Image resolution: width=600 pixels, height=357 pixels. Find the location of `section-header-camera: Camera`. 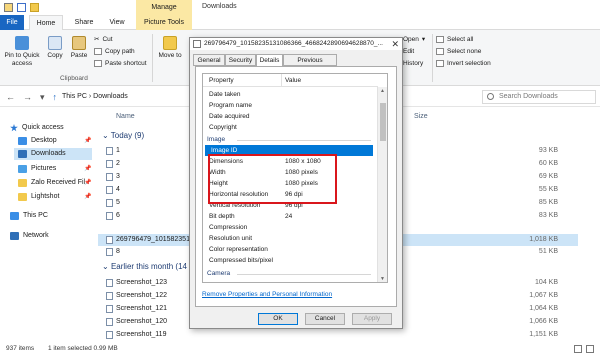

section-header-camera: Camera is located at coordinates (290, 273).